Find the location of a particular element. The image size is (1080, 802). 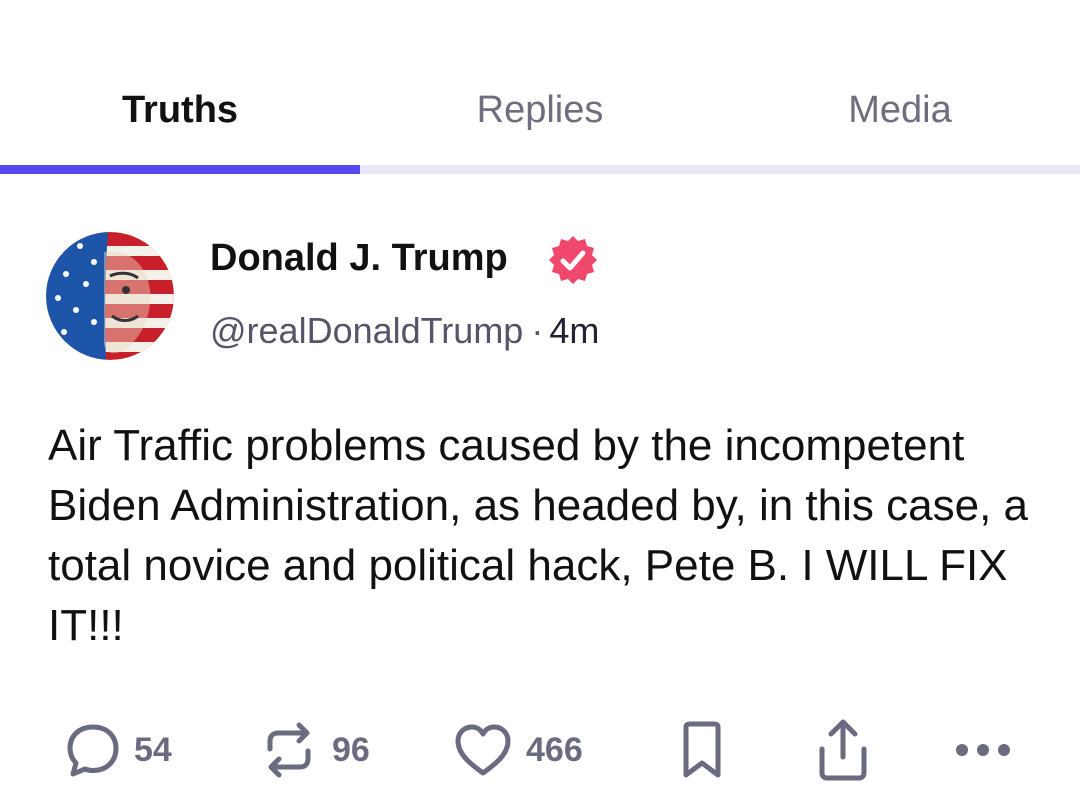

like-count: 466 is located at coordinates (554, 749).